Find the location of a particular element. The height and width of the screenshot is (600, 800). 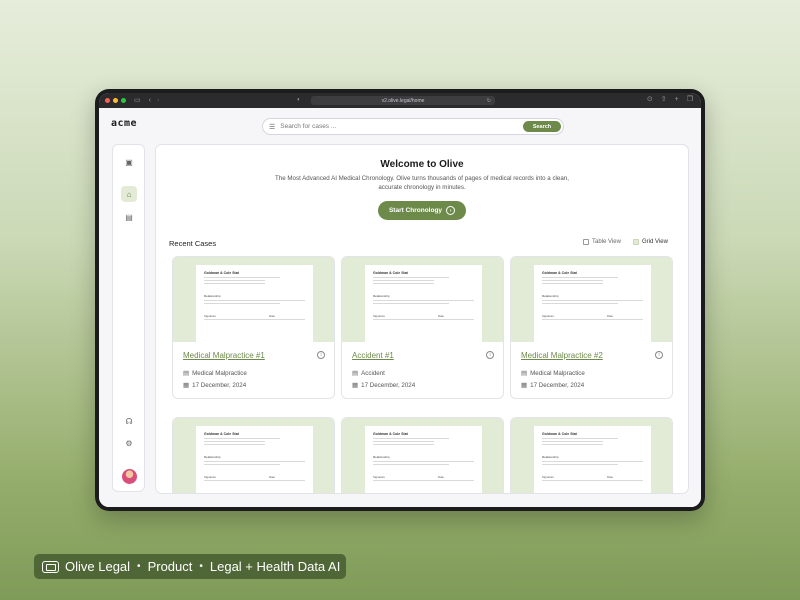

case-type: ▤ Medical Malpractice is located at coordinates (215, 373).